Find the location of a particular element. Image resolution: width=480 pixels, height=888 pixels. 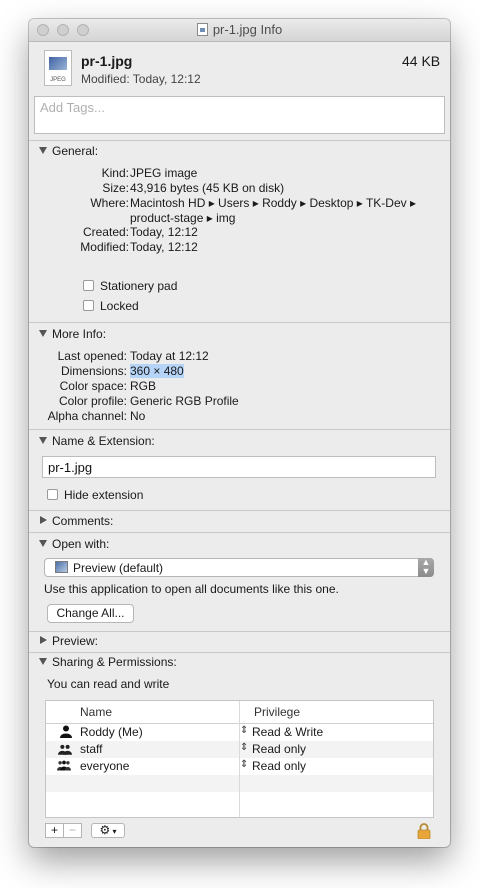

lock-icon is located at coordinates (424, 831).